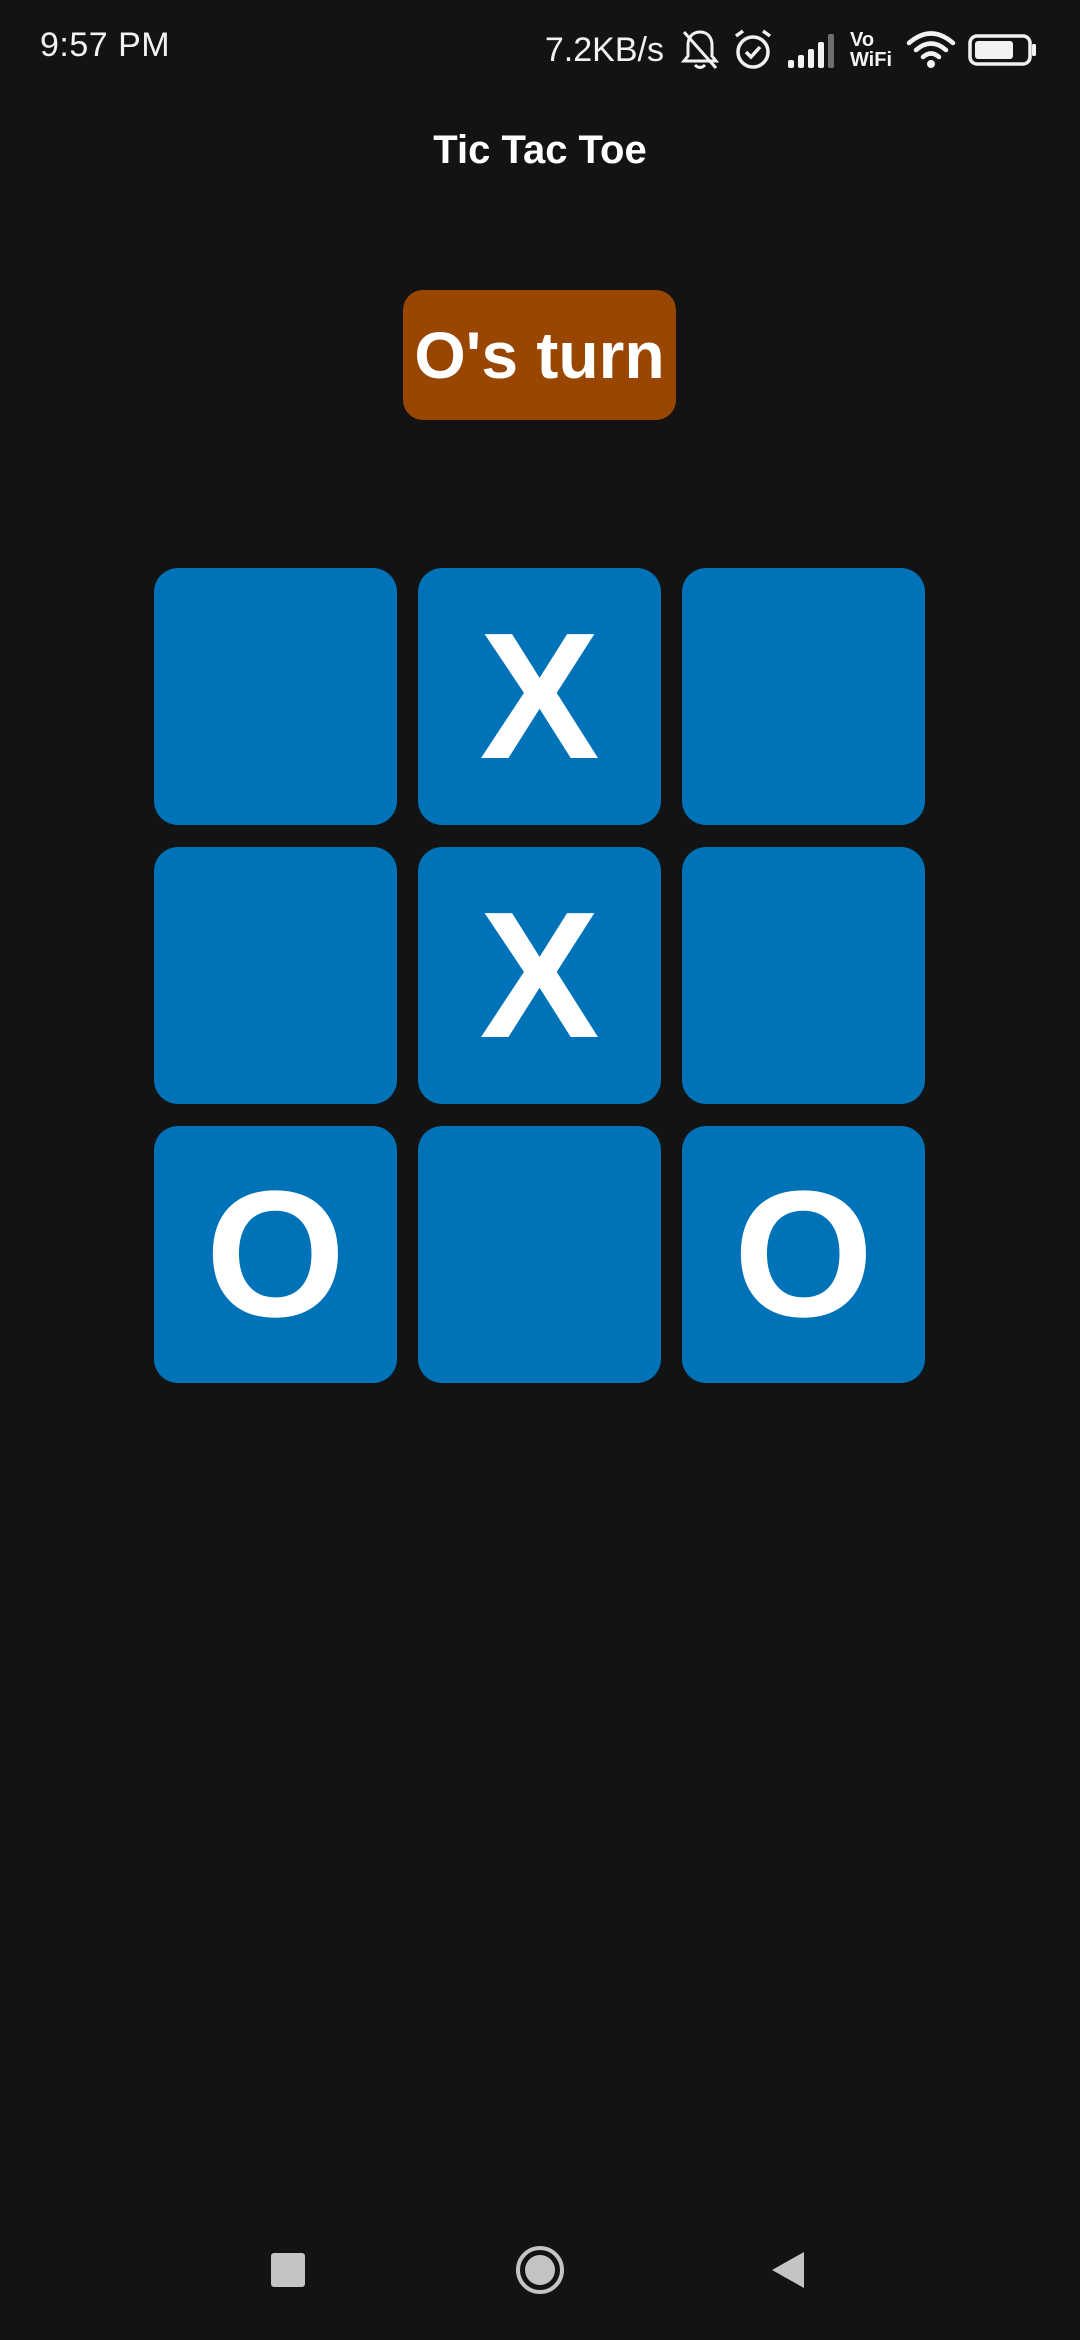 This screenshot has width=1080, height=2340. I want to click on vowifi-top: Vo, so click(862, 40).